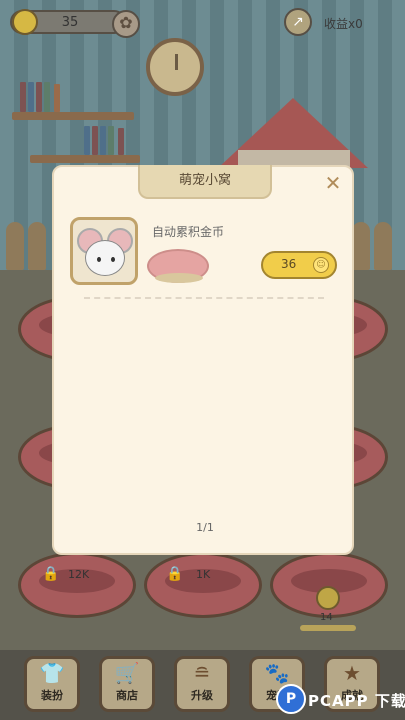  I want to click on item-description: 自动累积金币, so click(188, 232).